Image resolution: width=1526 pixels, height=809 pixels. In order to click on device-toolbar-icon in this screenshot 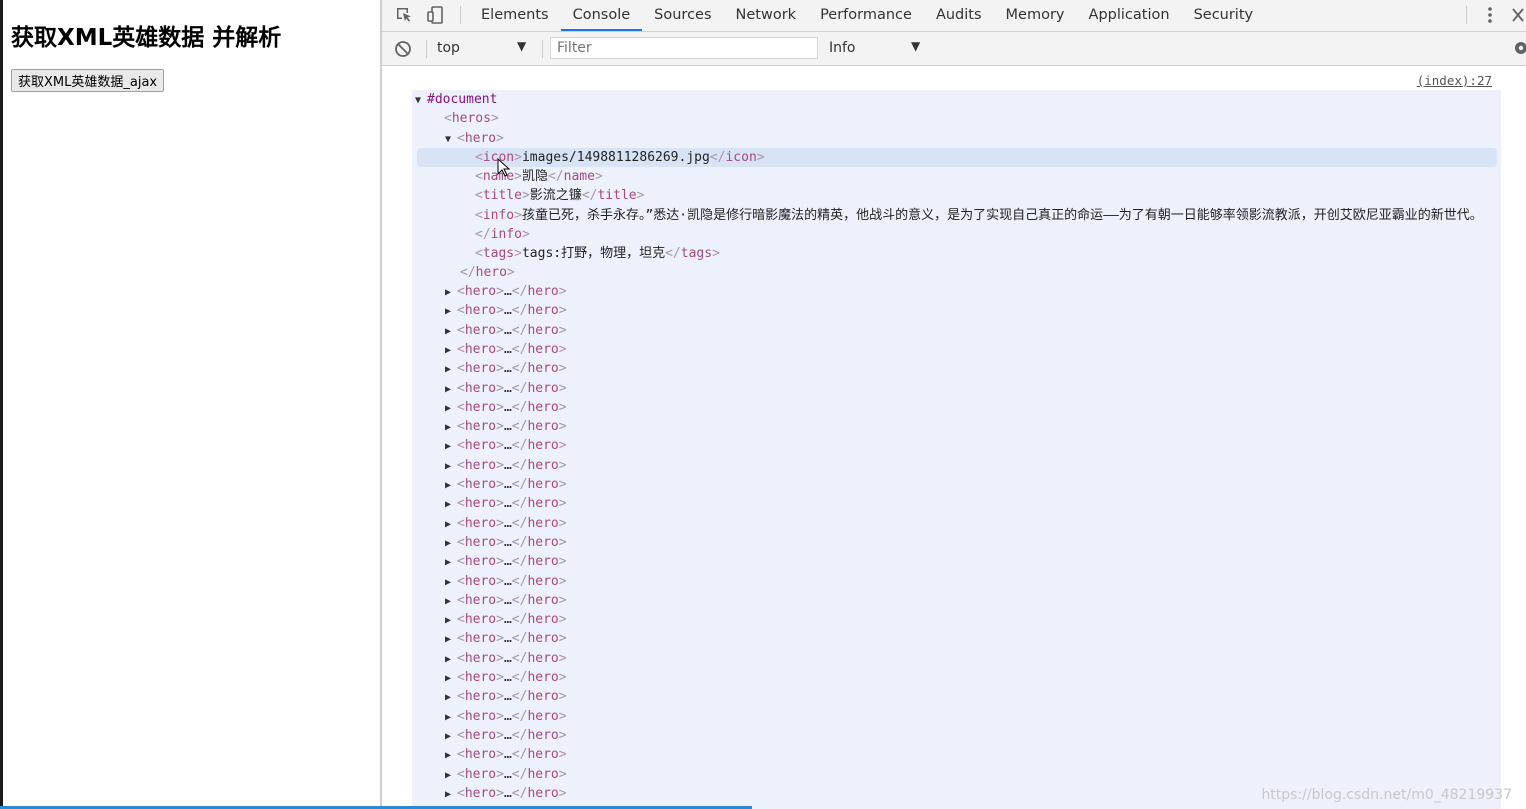, I will do `click(436, 15)`.